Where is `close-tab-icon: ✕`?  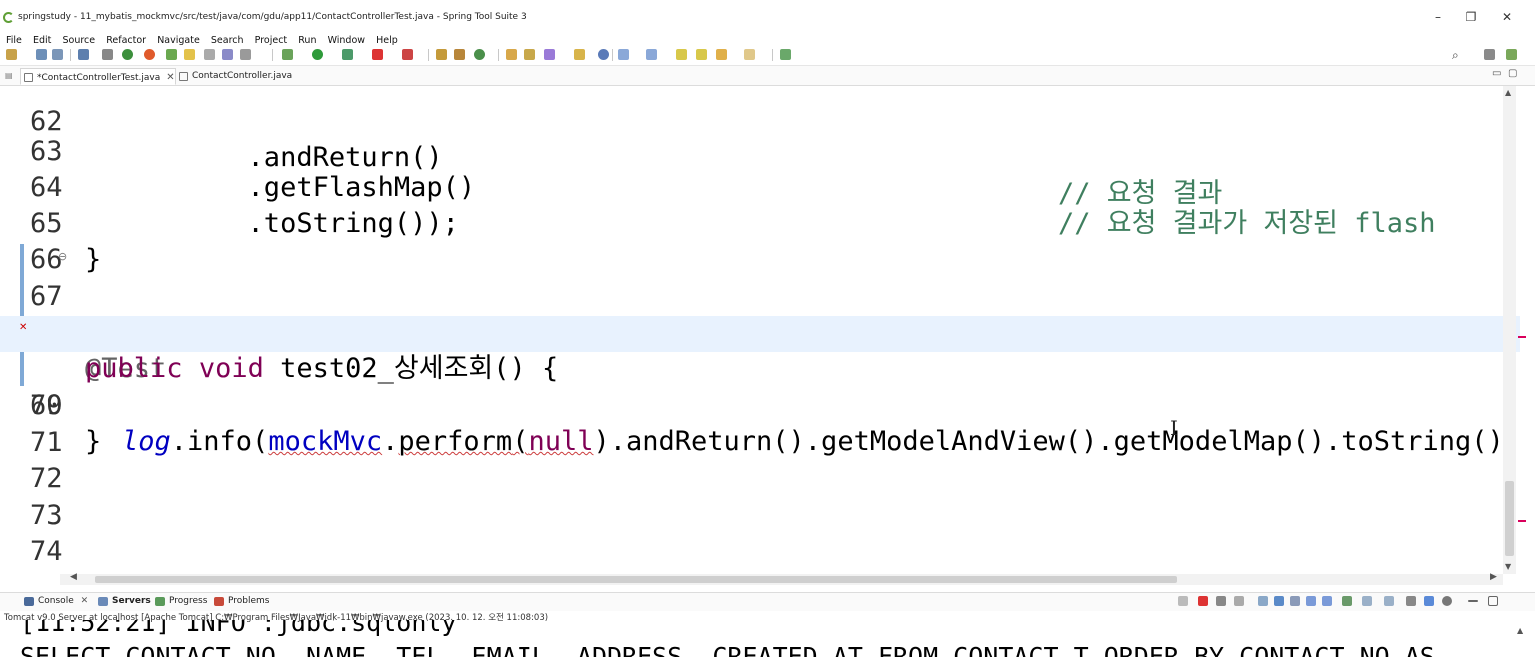 close-tab-icon: ✕ is located at coordinates (170, 77).